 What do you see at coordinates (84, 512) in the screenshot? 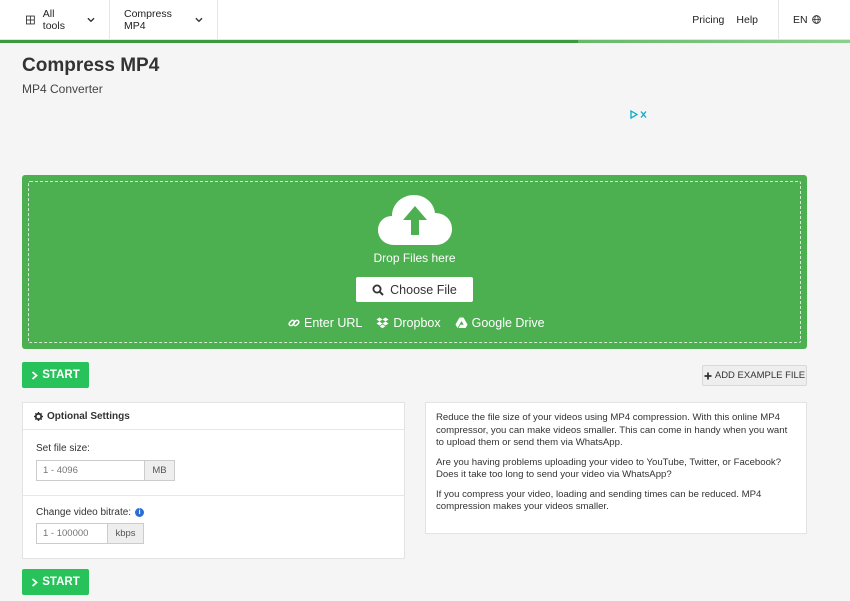
I see `bitrate-label: Change video bitrate:` at bounding box center [84, 512].